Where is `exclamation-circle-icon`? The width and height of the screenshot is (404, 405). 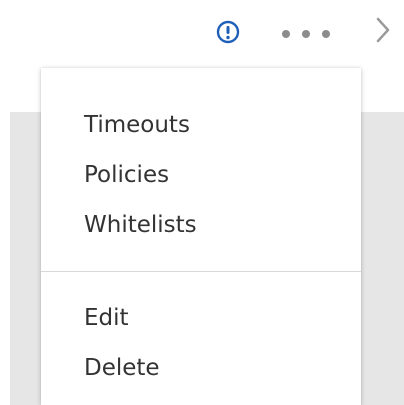 exclamation-circle-icon is located at coordinates (228, 32).